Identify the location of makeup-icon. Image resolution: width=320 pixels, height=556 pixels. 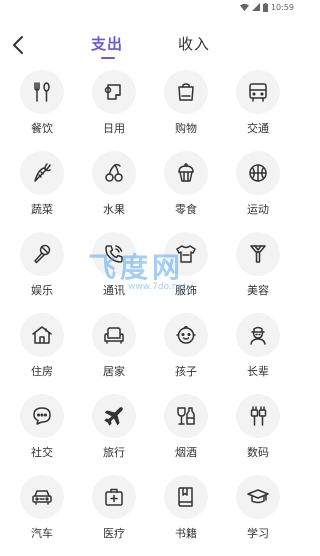
(258, 254).